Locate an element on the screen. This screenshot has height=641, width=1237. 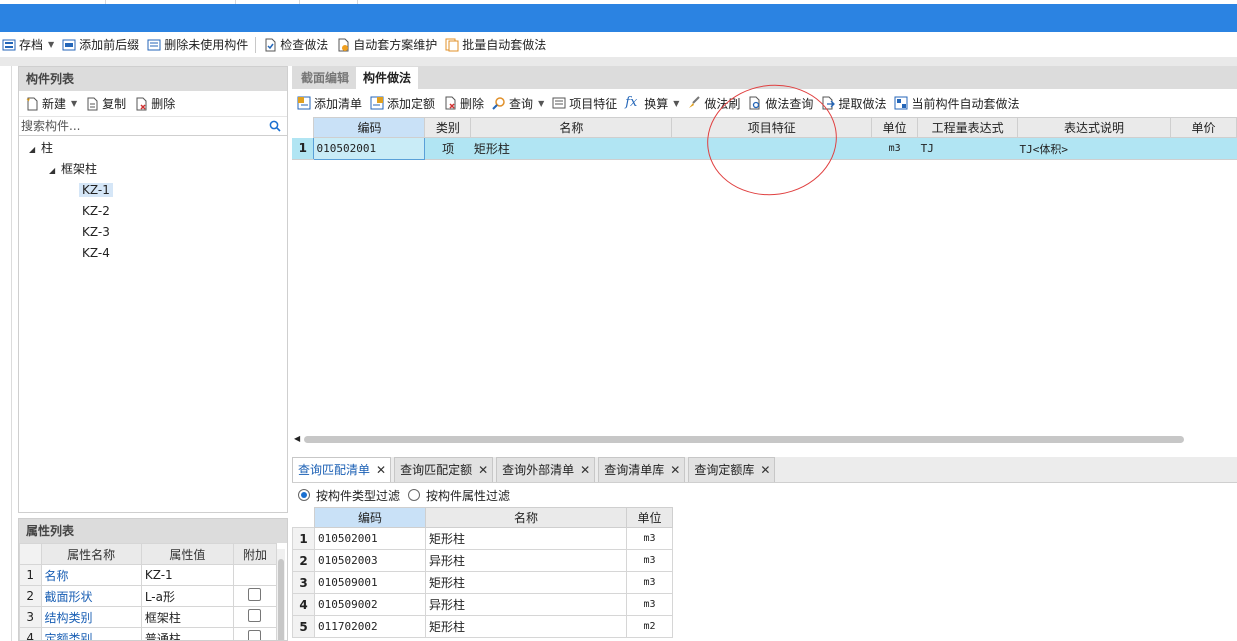
expr-header: 工程量表达式 is located at coordinates (968, 127).